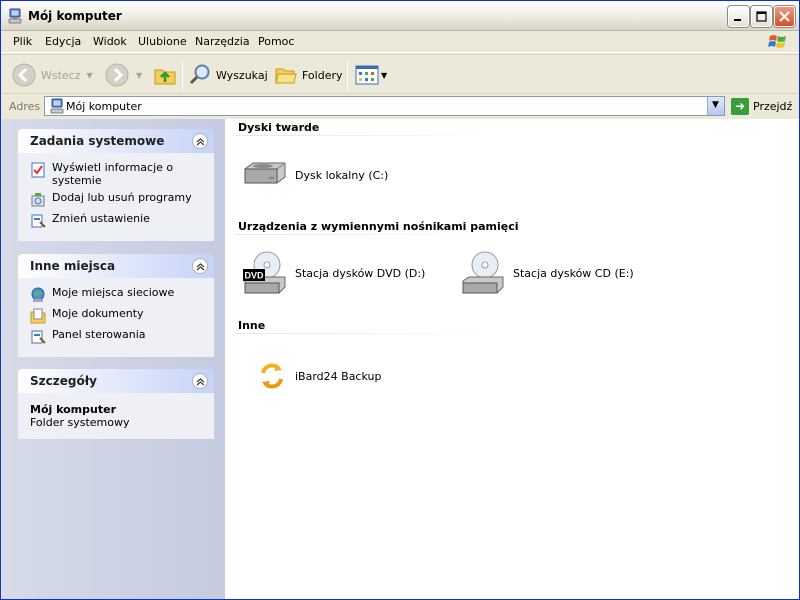 The width and height of the screenshot is (800, 600). Describe the element at coordinates (338, 376) in the screenshot. I see `item-label: iBard24 Backup` at that location.